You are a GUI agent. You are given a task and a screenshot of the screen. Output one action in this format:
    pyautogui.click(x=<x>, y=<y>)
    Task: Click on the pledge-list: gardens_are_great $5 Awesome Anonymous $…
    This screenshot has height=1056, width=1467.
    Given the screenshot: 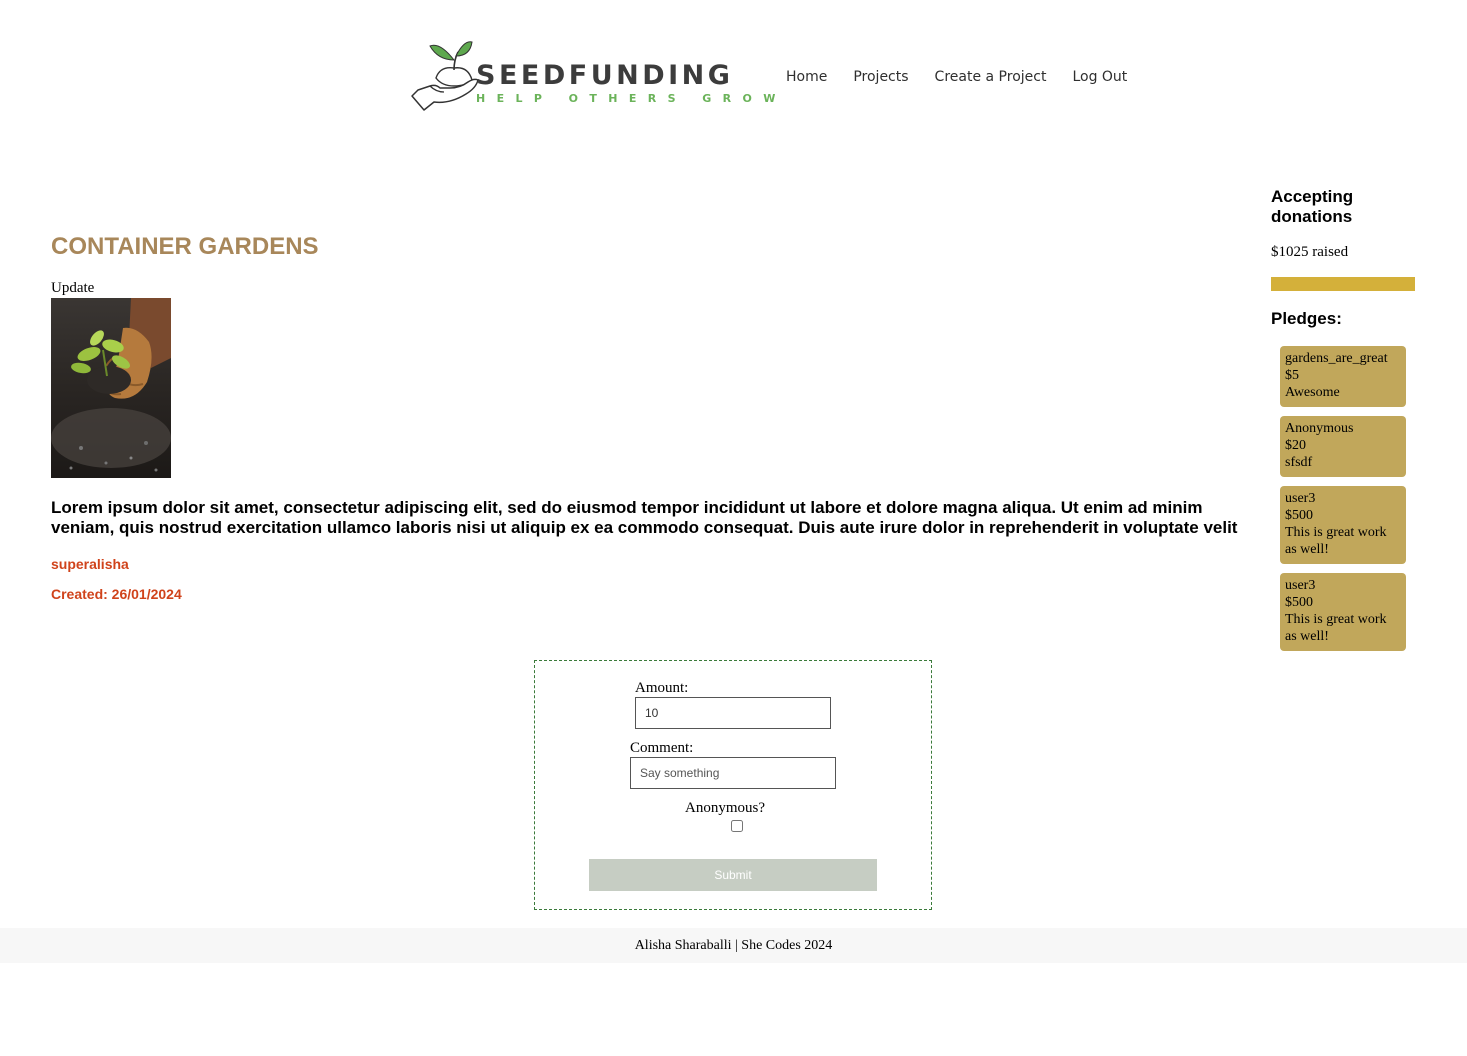 What is the action you would take?
    pyautogui.click(x=1343, y=503)
    